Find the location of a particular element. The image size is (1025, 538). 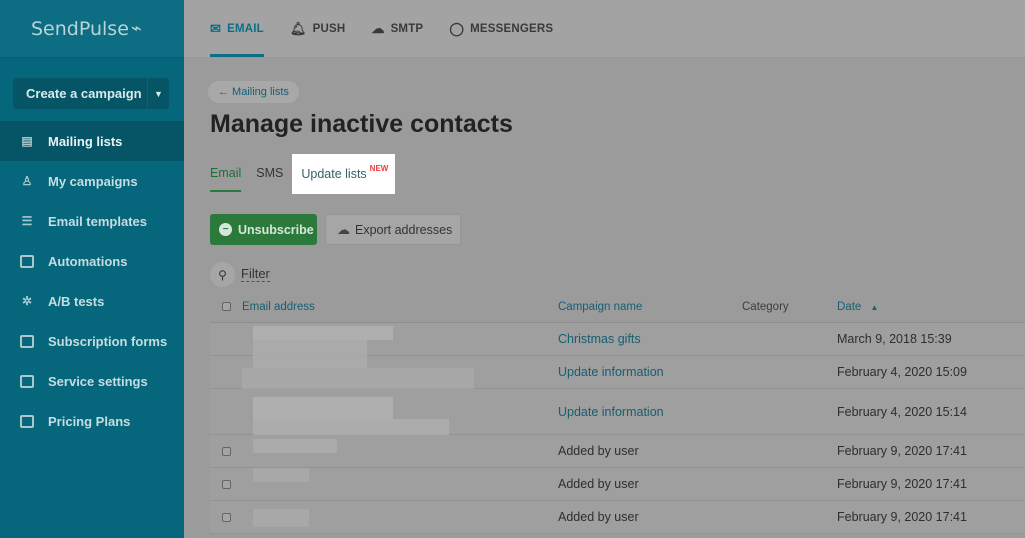

bell-icon: 🔔︎ is located at coordinates (298, 28).